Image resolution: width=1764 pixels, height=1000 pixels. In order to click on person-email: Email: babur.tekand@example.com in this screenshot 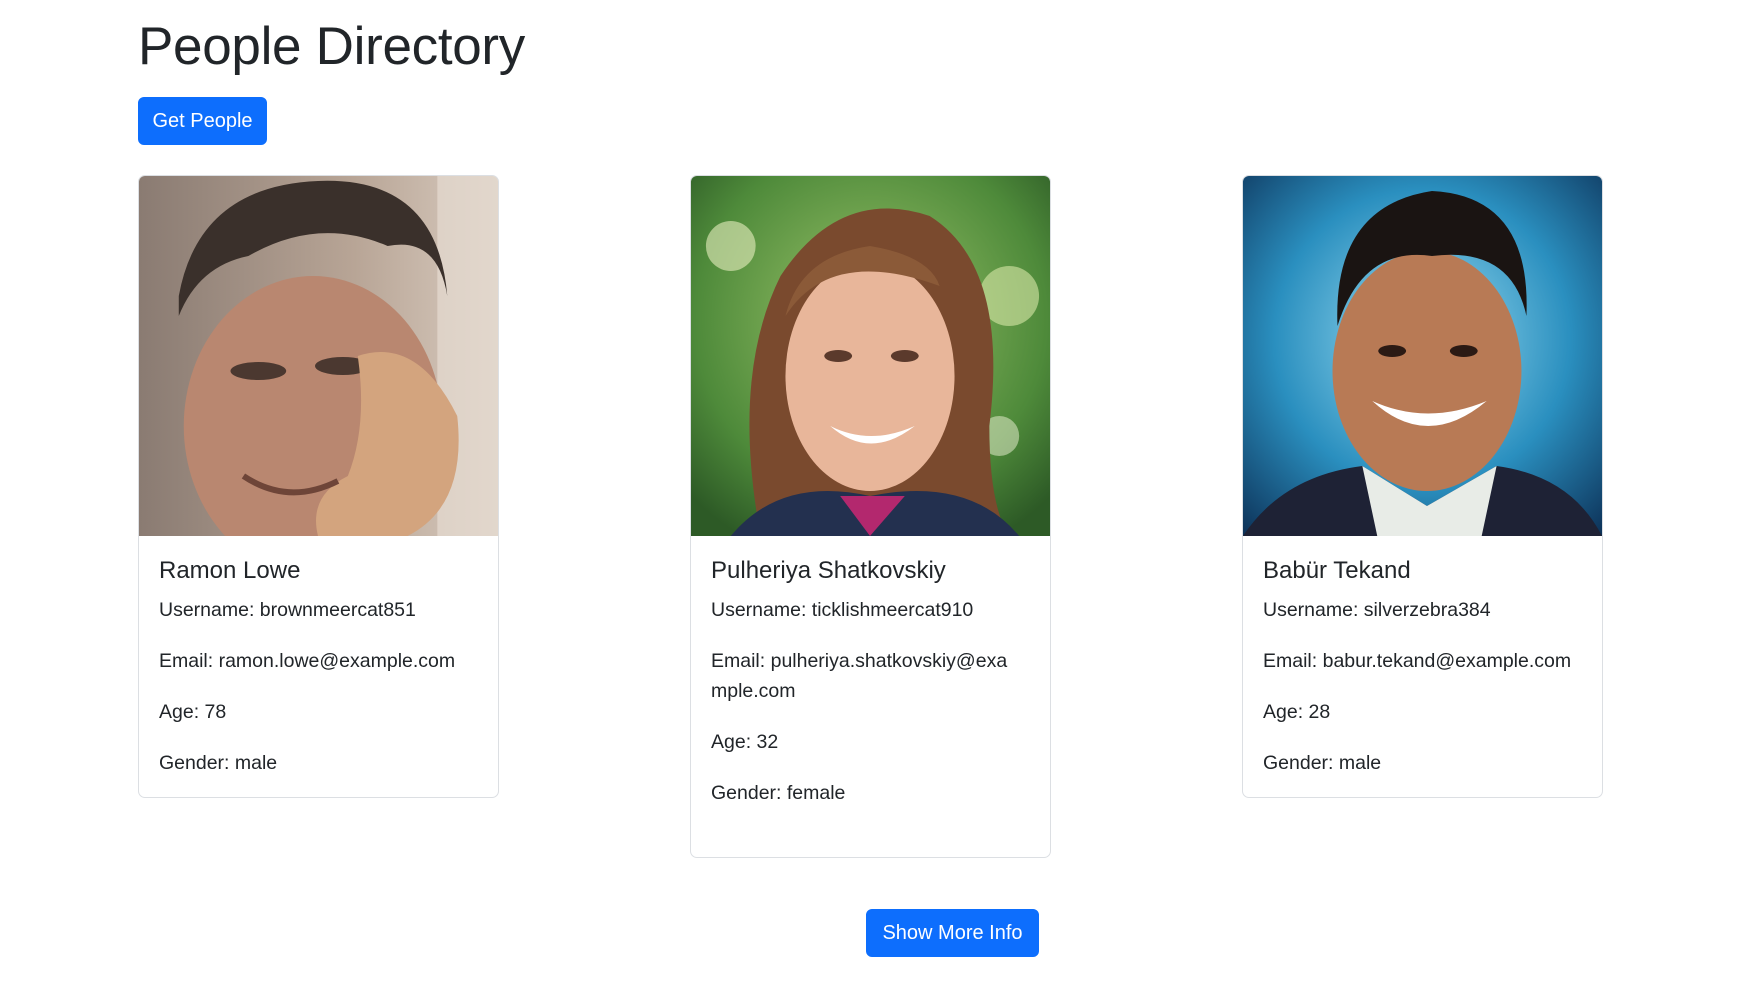, I will do `click(1417, 661)`.